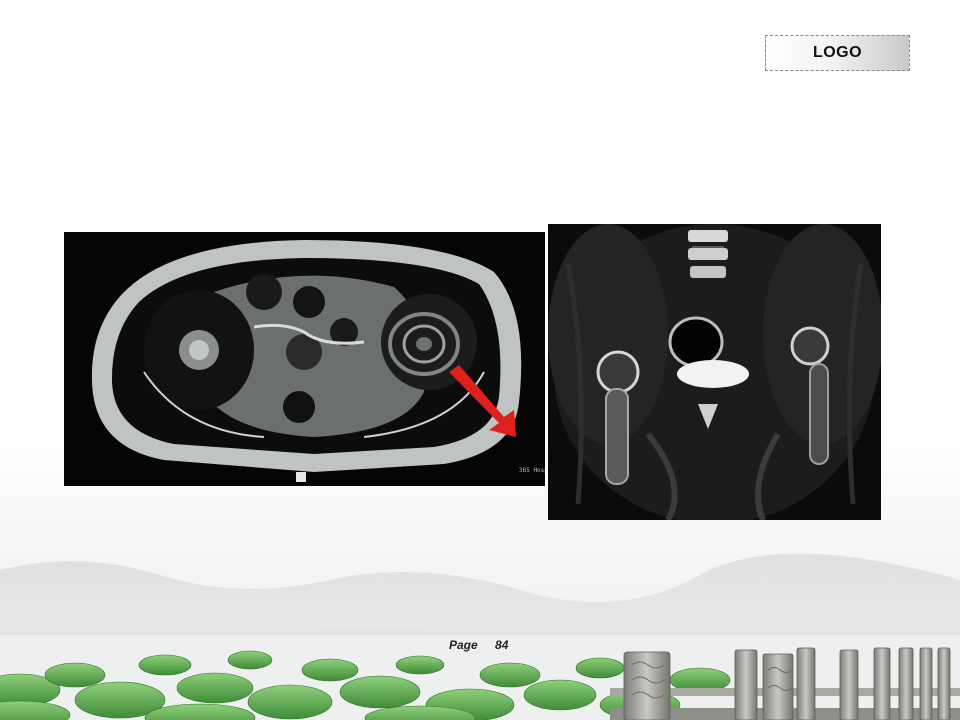  What do you see at coordinates (785, 683) in the screenshot?
I see `stone-railing` at bounding box center [785, 683].